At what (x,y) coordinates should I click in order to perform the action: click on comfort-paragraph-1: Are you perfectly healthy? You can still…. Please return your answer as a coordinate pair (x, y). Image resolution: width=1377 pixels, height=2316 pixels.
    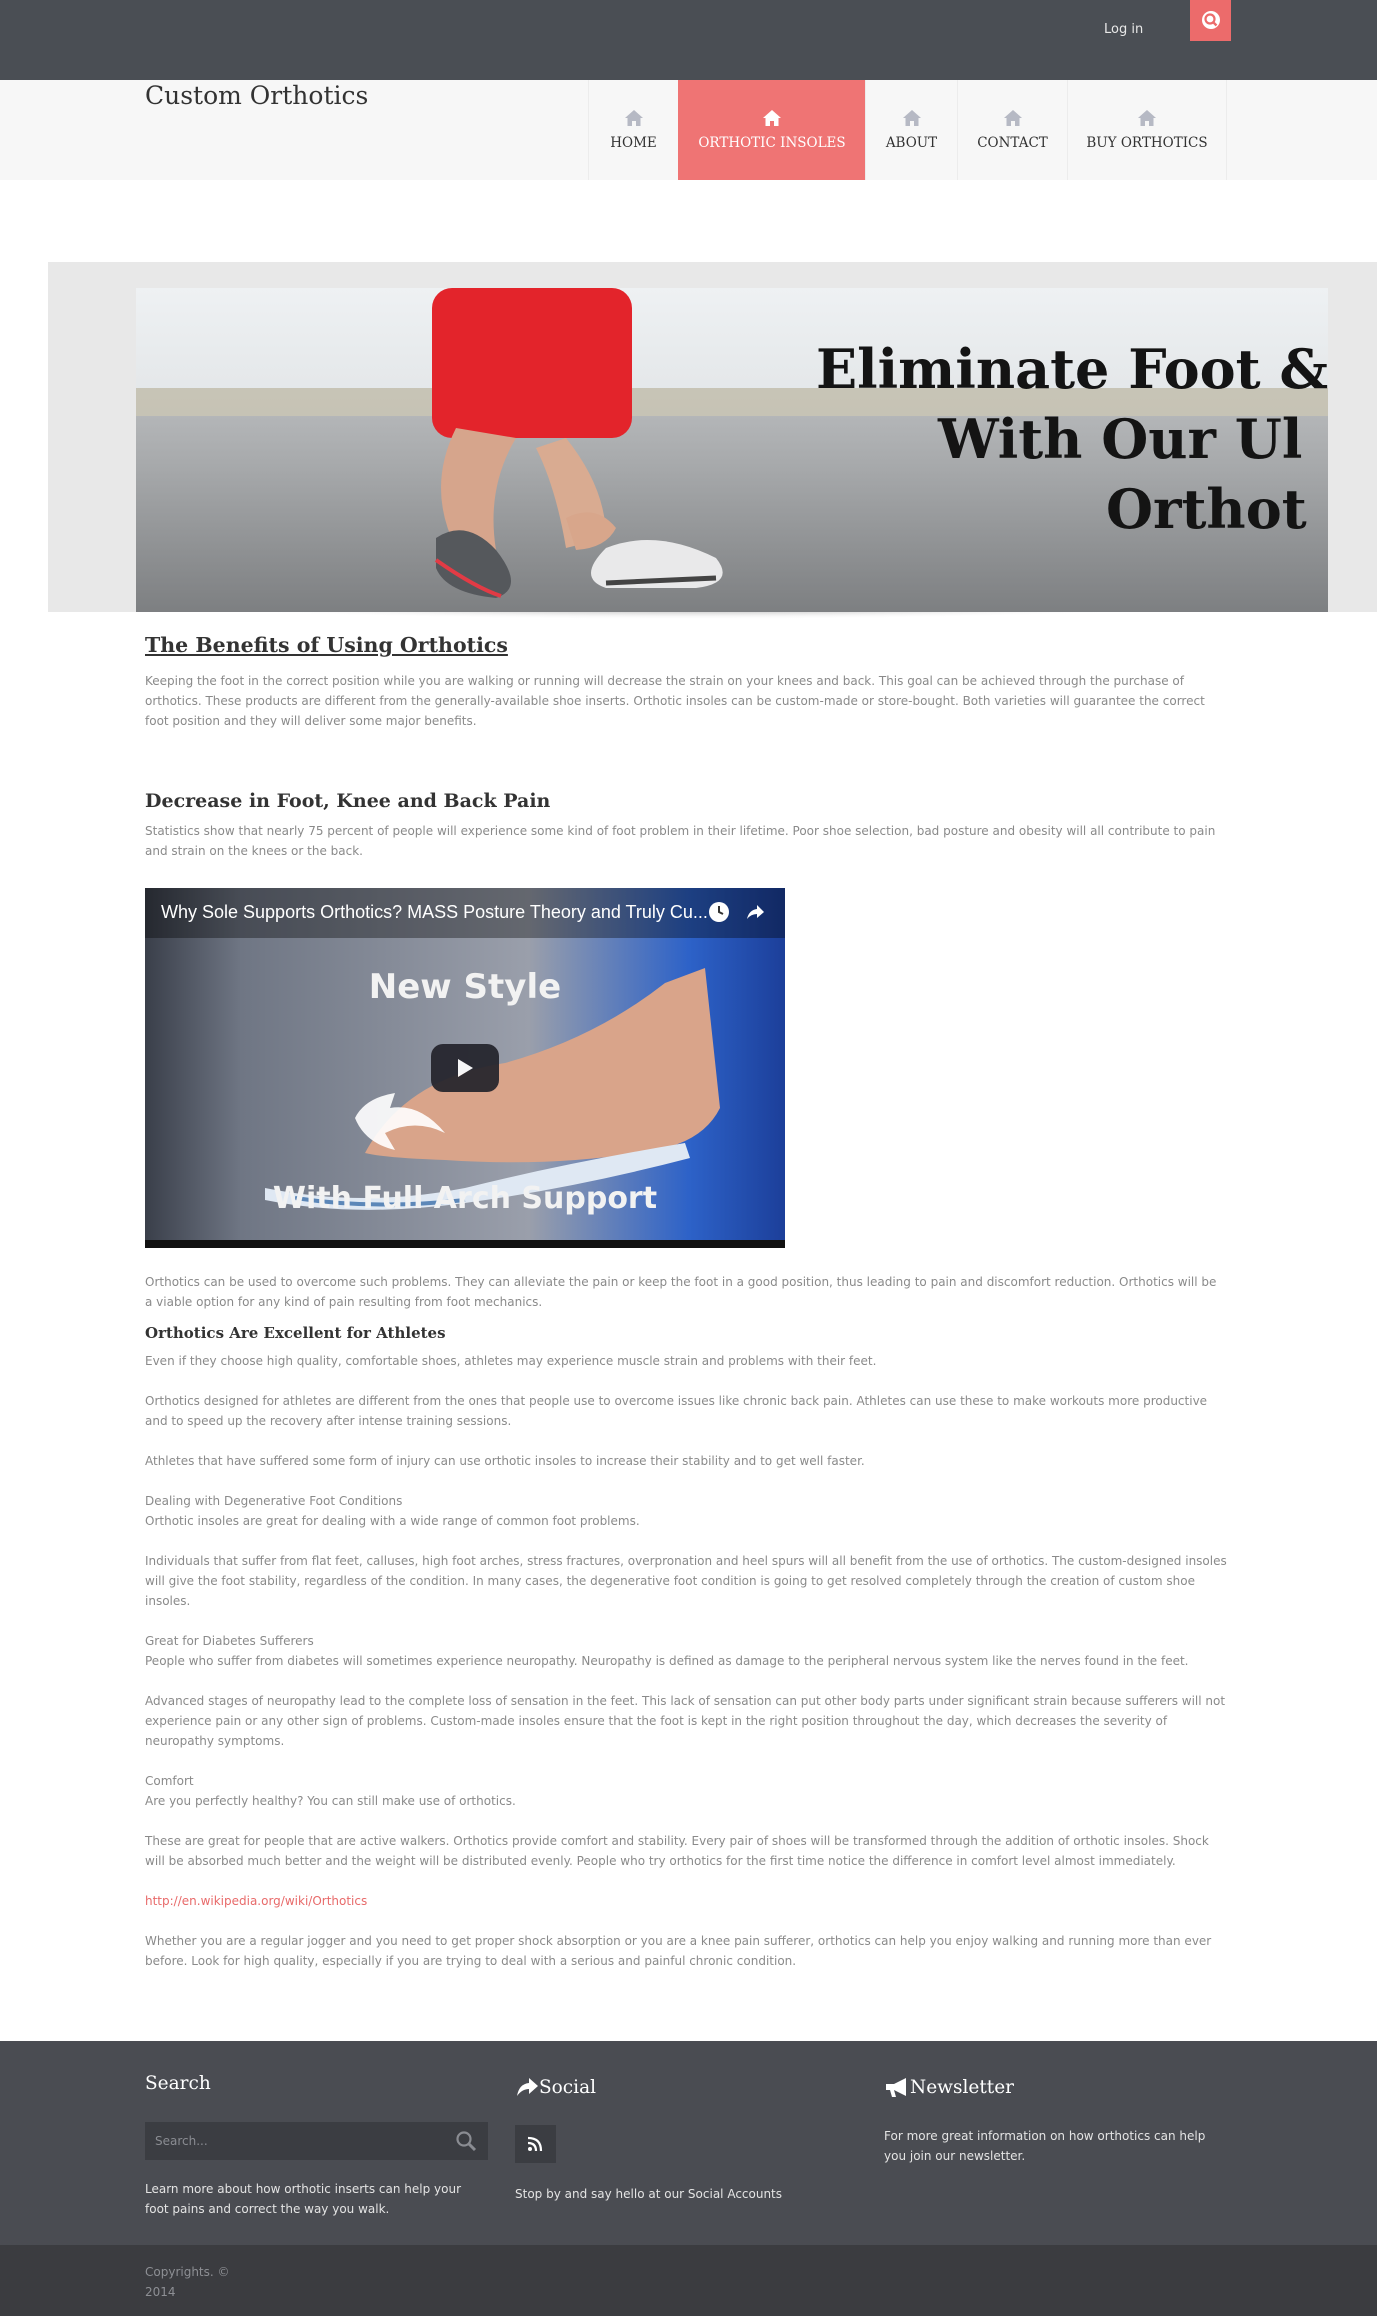
    Looking at the image, I should click on (330, 1801).